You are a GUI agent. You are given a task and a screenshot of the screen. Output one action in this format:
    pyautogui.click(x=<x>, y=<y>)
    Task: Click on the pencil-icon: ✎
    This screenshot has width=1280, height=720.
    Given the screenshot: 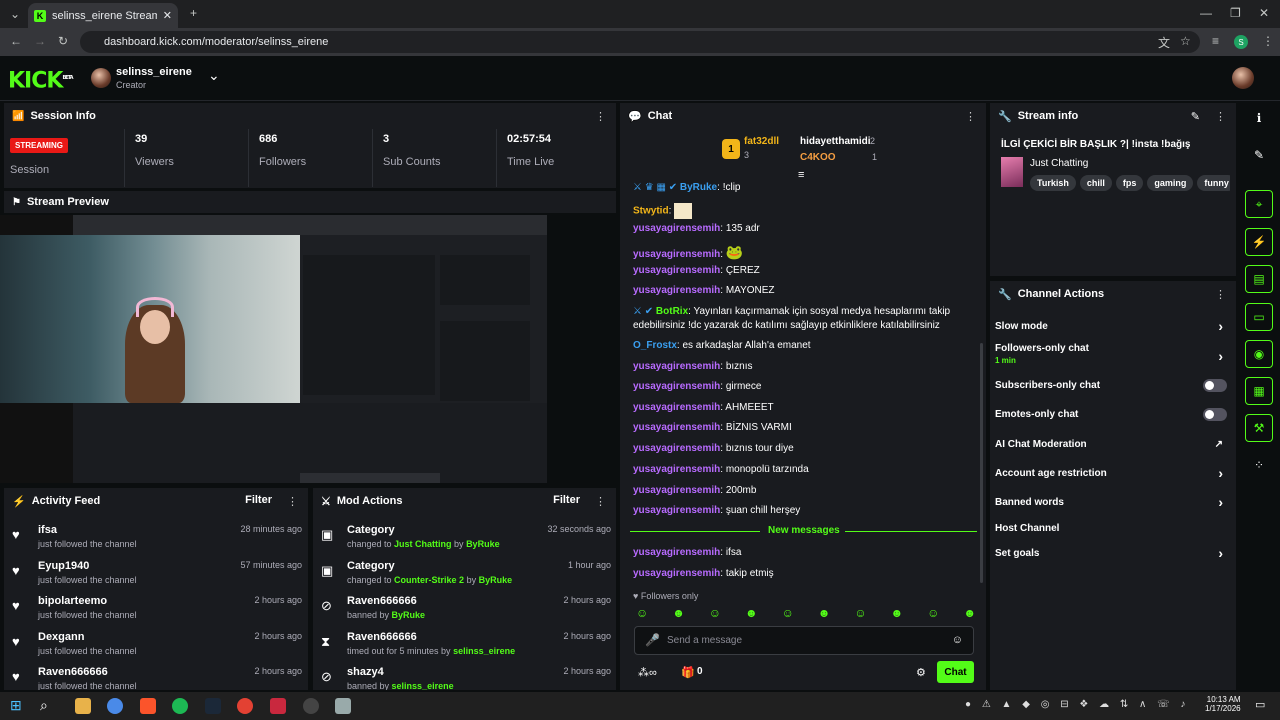 What is the action you would take?
    pyautogui.click(x=1259, y=155)
    